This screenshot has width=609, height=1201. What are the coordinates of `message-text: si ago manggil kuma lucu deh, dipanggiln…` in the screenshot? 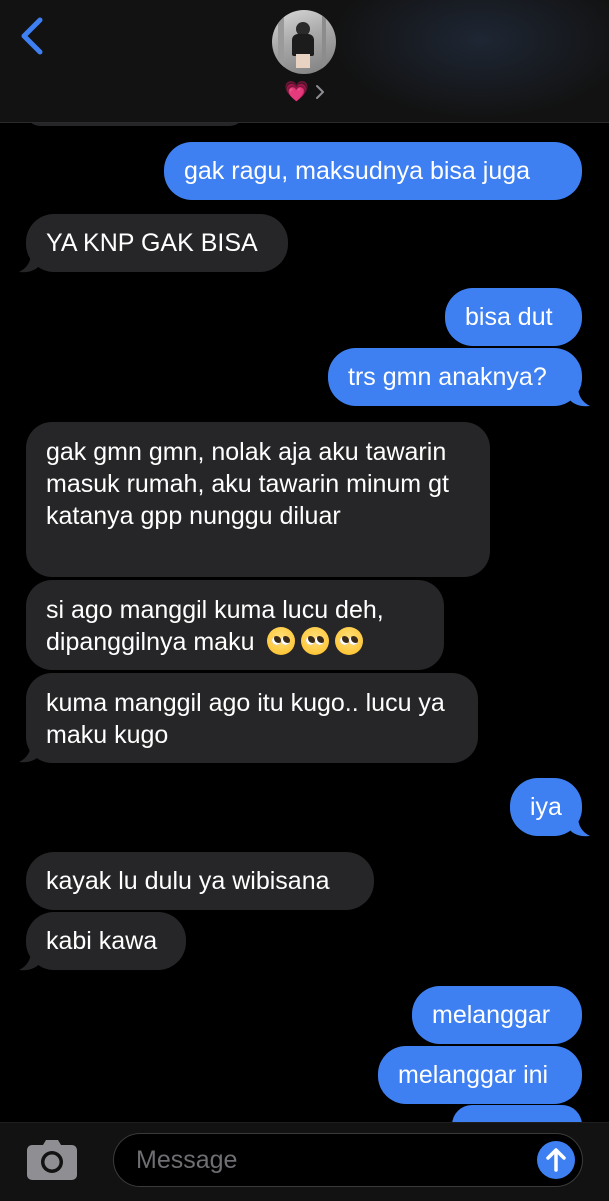 It's located at (215, 626).